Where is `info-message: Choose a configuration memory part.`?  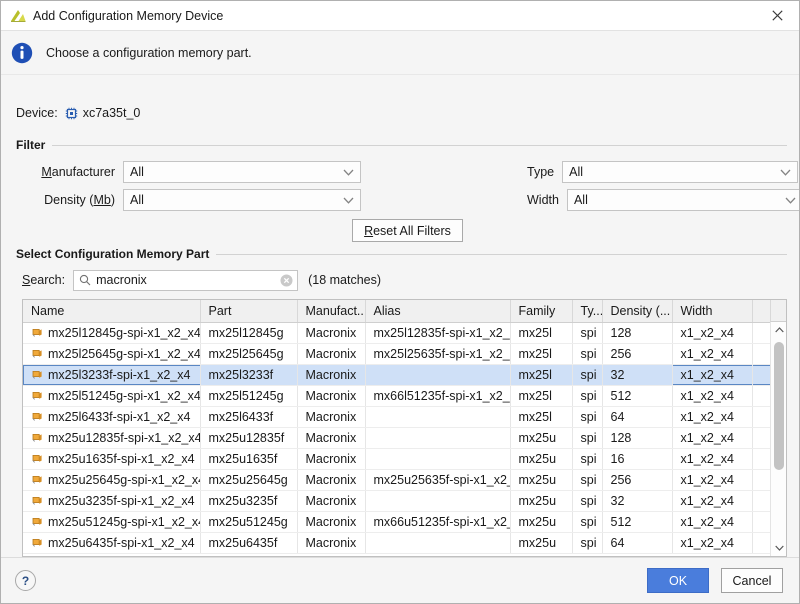 info-message: Choose a configuration memory part. is located at coordinates (149, 52).